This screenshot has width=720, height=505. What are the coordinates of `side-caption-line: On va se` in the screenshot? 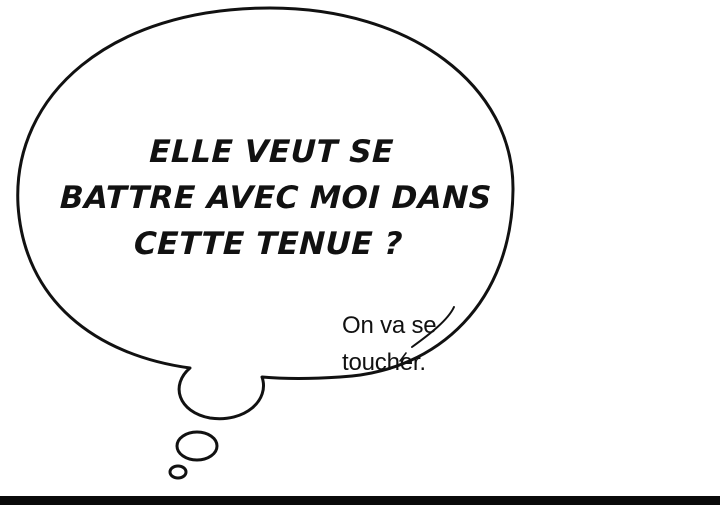 It's located at (389, 325).